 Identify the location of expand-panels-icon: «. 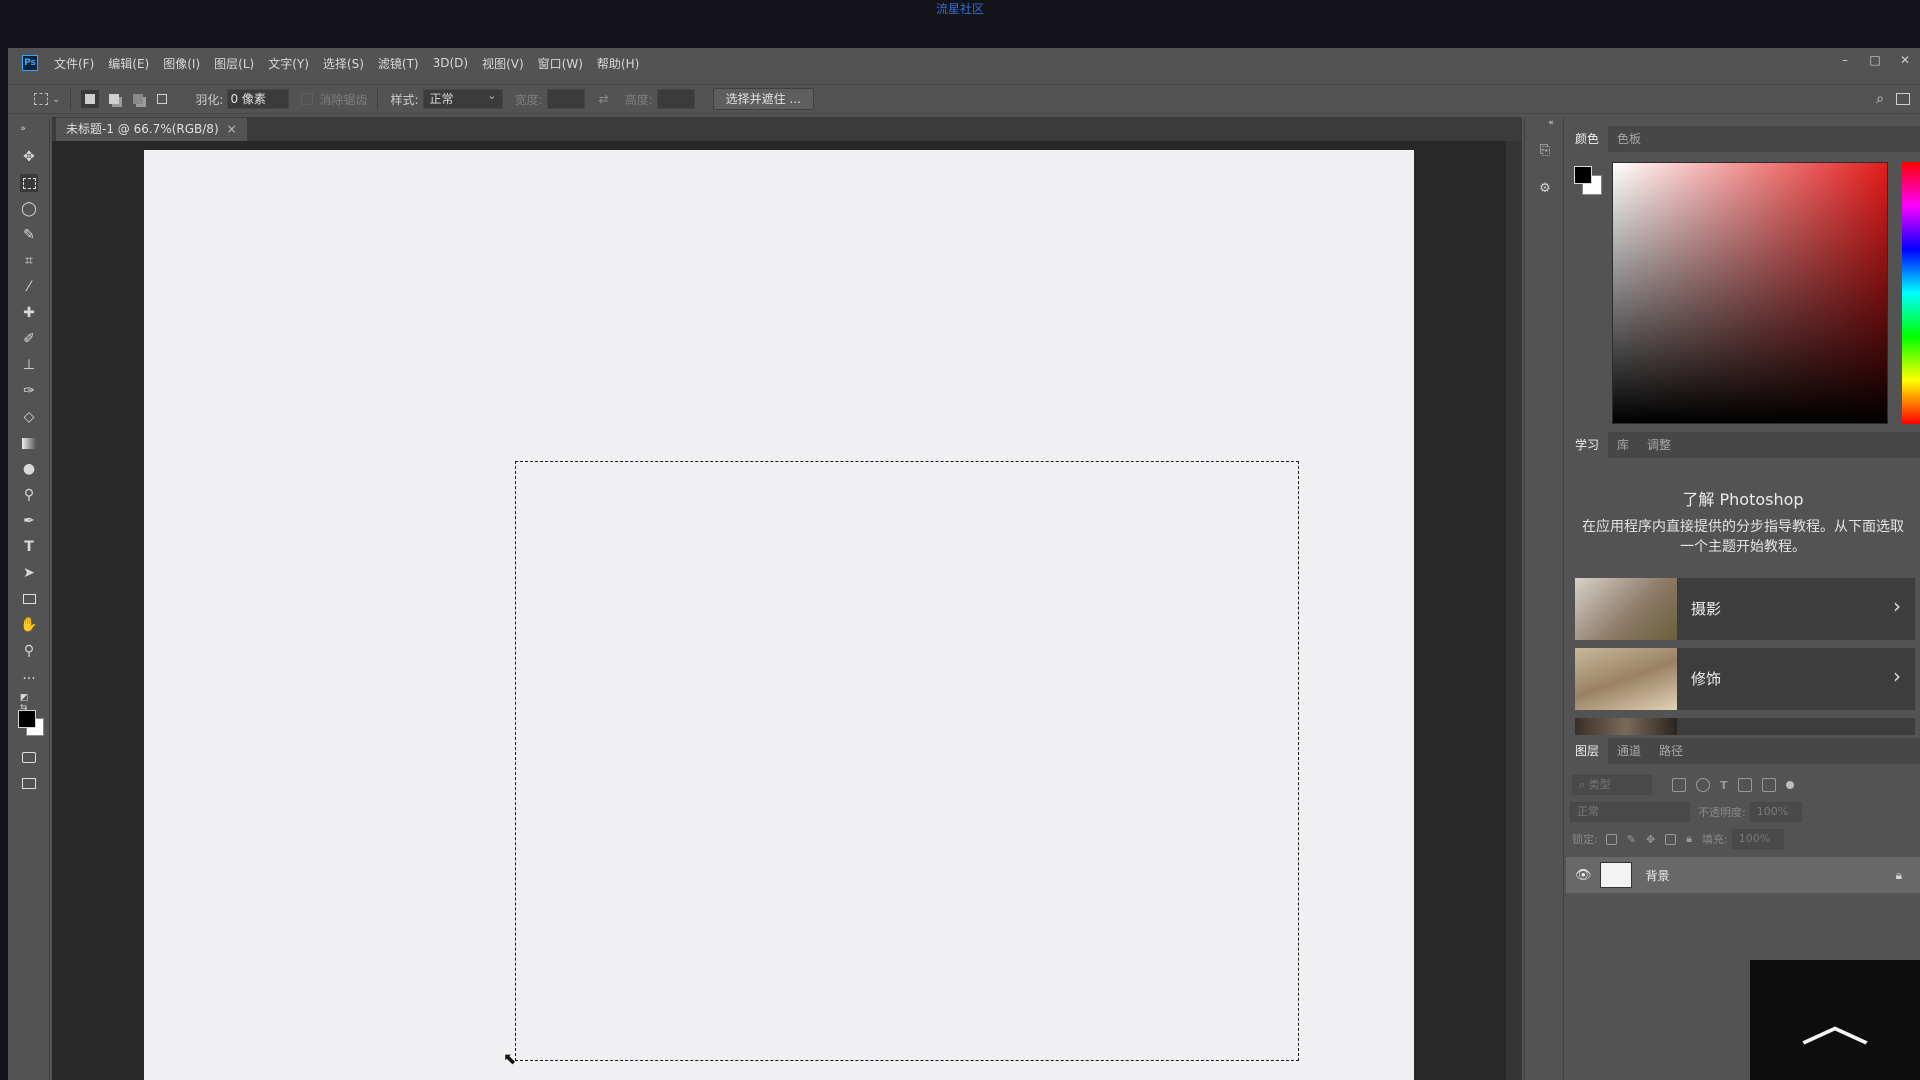
(1551, 123).